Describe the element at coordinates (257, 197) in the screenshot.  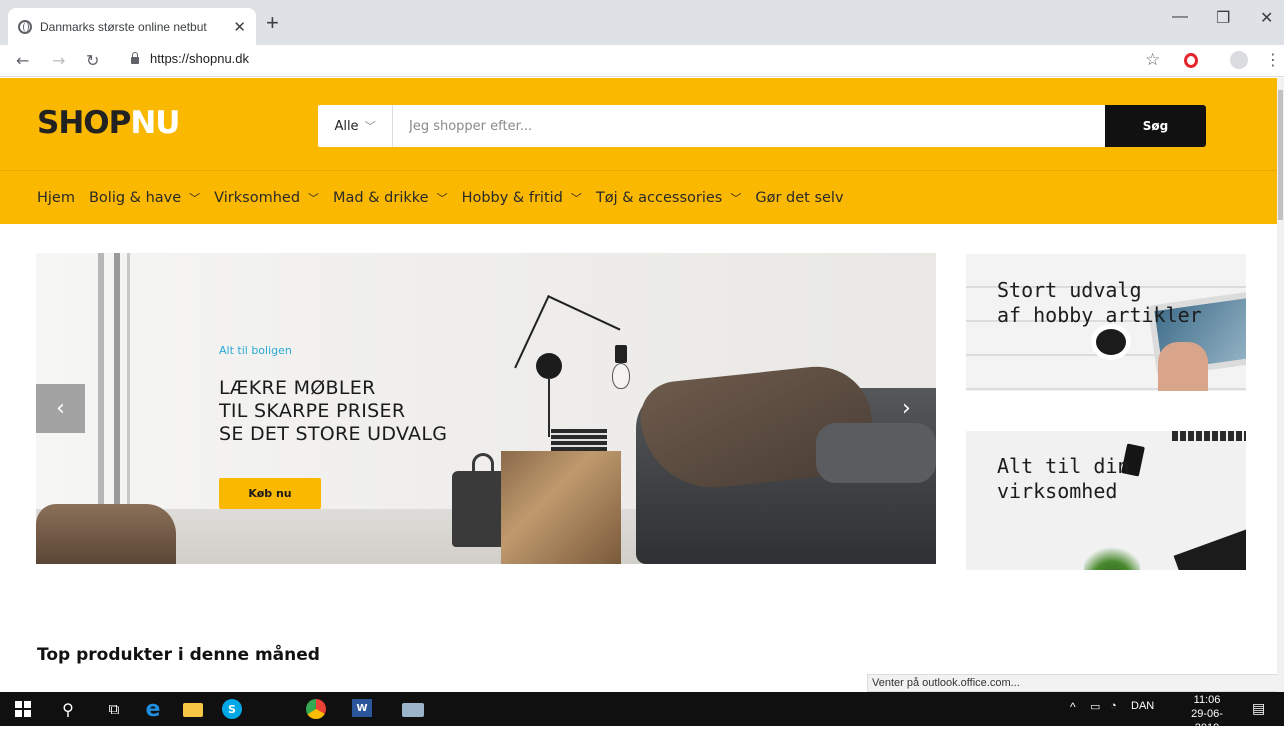
I see `nav-item-label: Virksomhed` at that location.